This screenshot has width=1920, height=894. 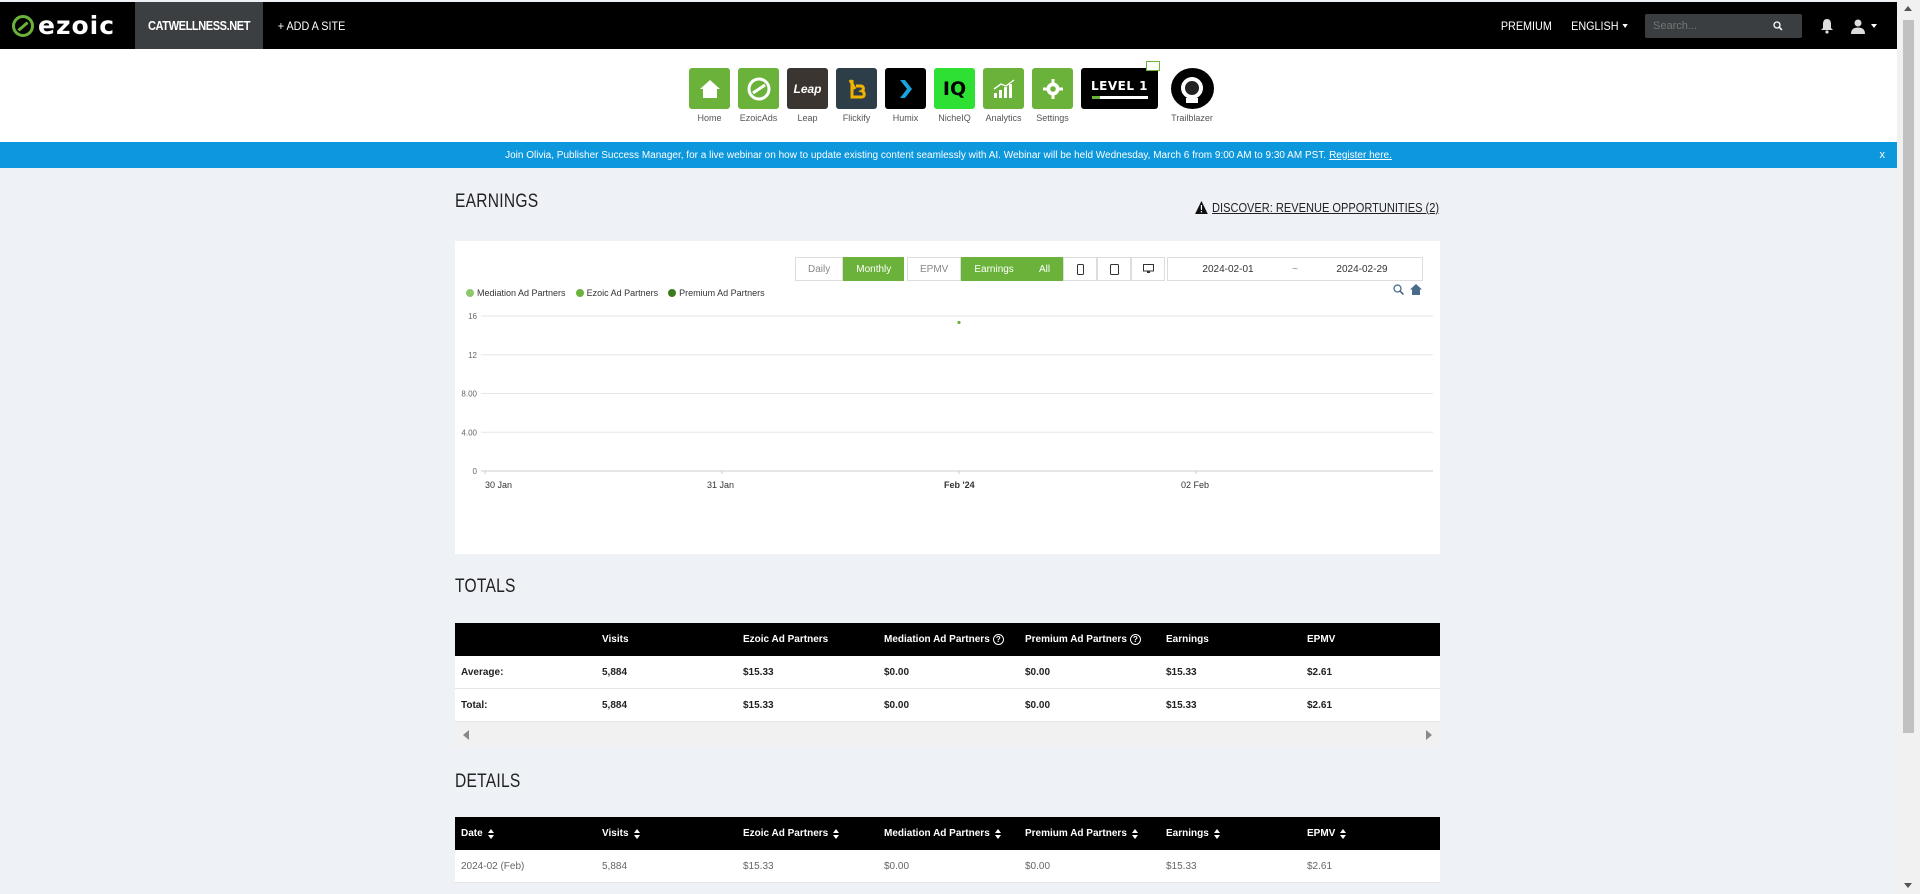 I want to click on app-flickify: Flickify, so click(x=856, y=95).